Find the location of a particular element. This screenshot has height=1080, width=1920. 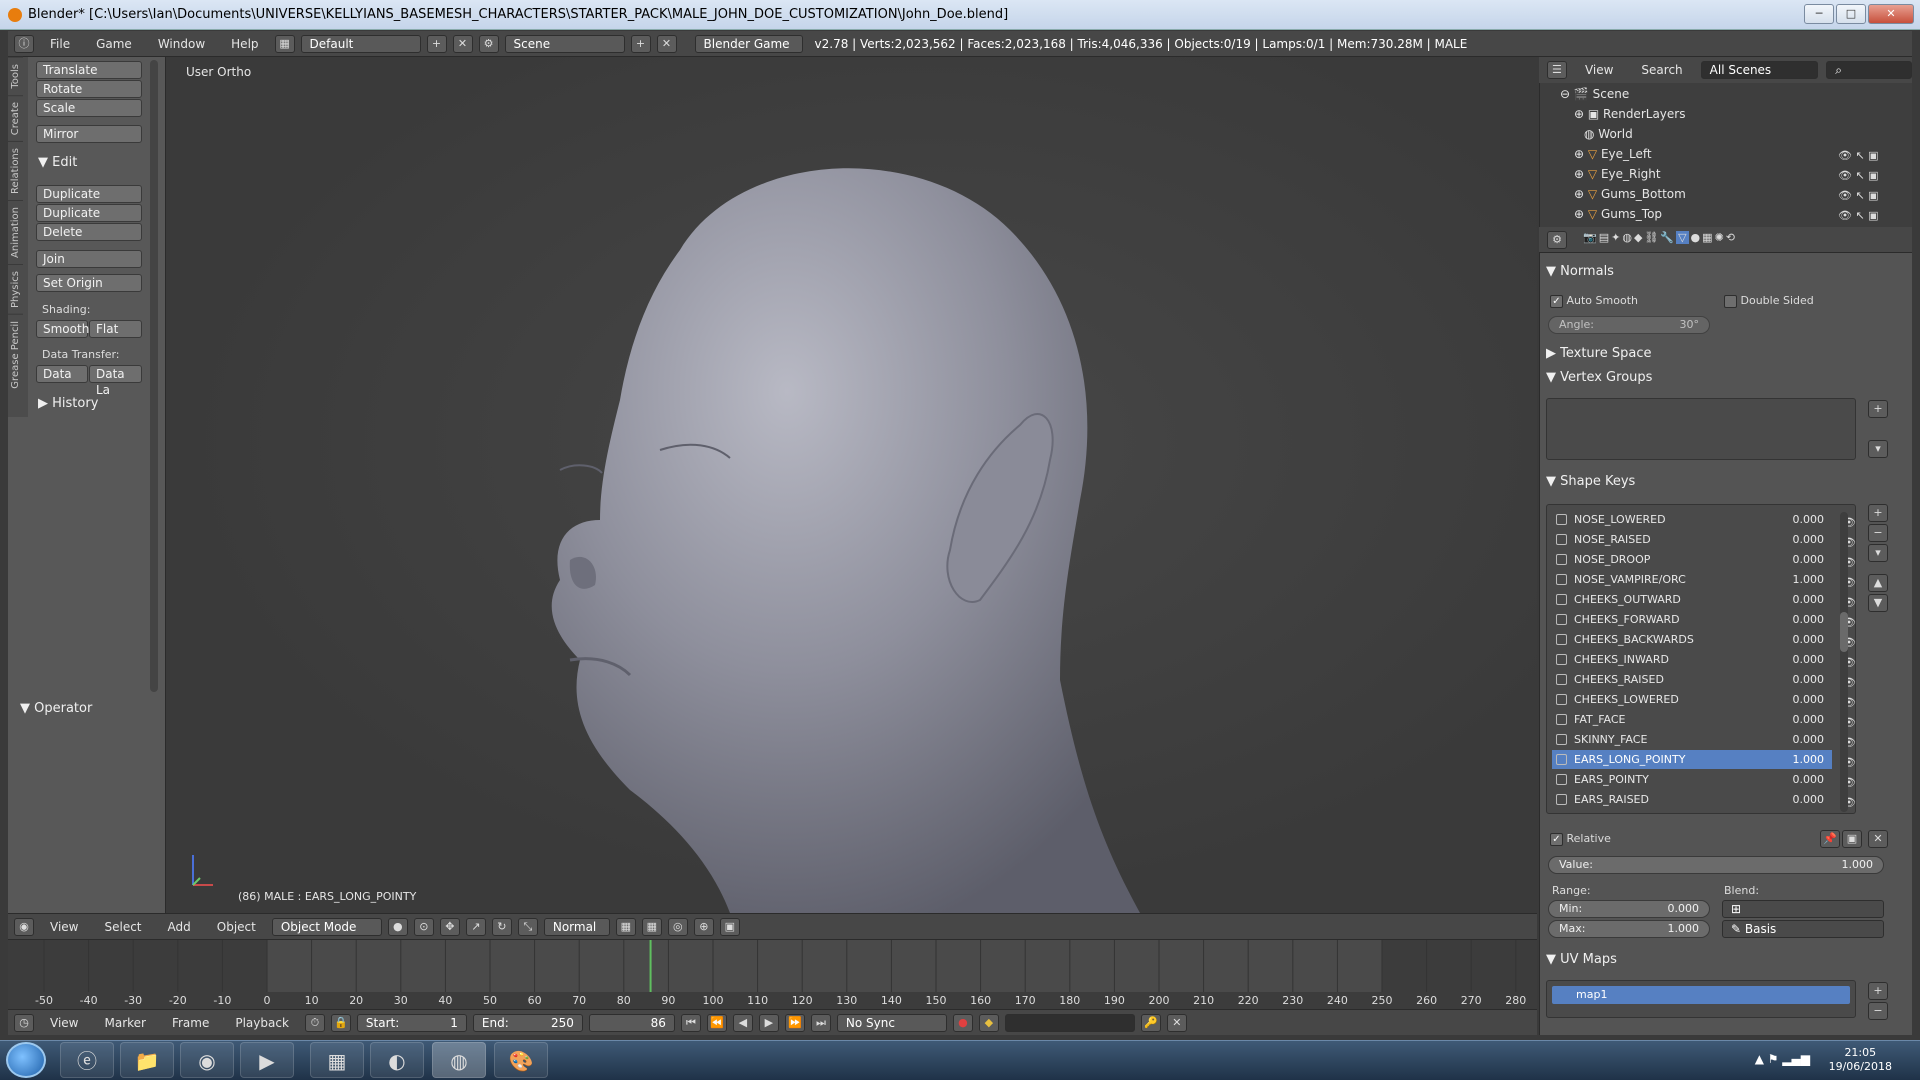

current-frame-field: 86 is located at coordinates (631, 1022).